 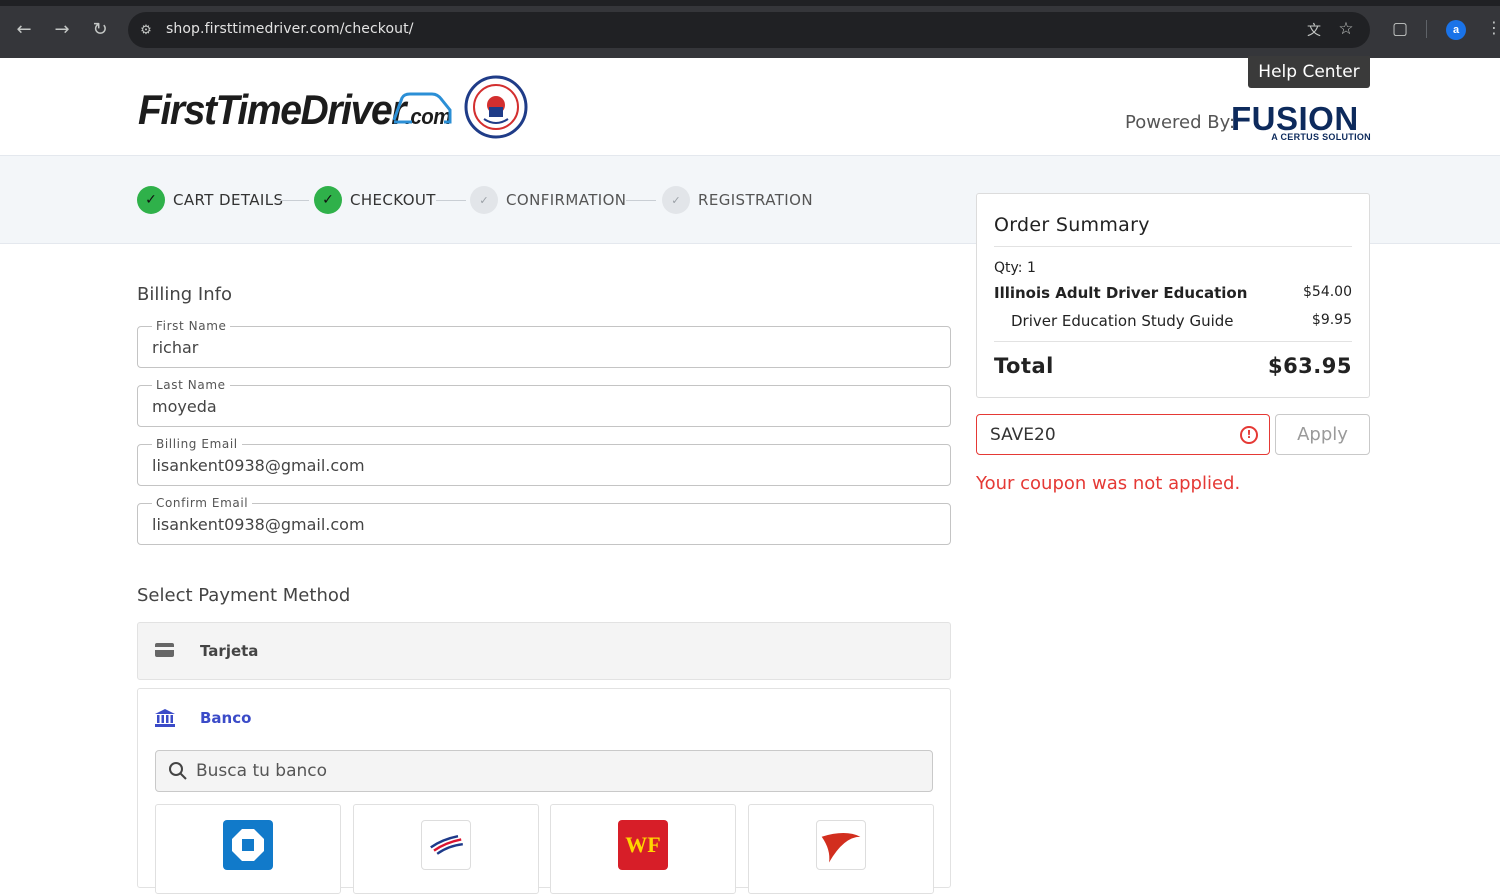 What do you see at coordinates (496, 107) in the screenshot?
I see `safety-council-seal` at bounding box center [496, 107].